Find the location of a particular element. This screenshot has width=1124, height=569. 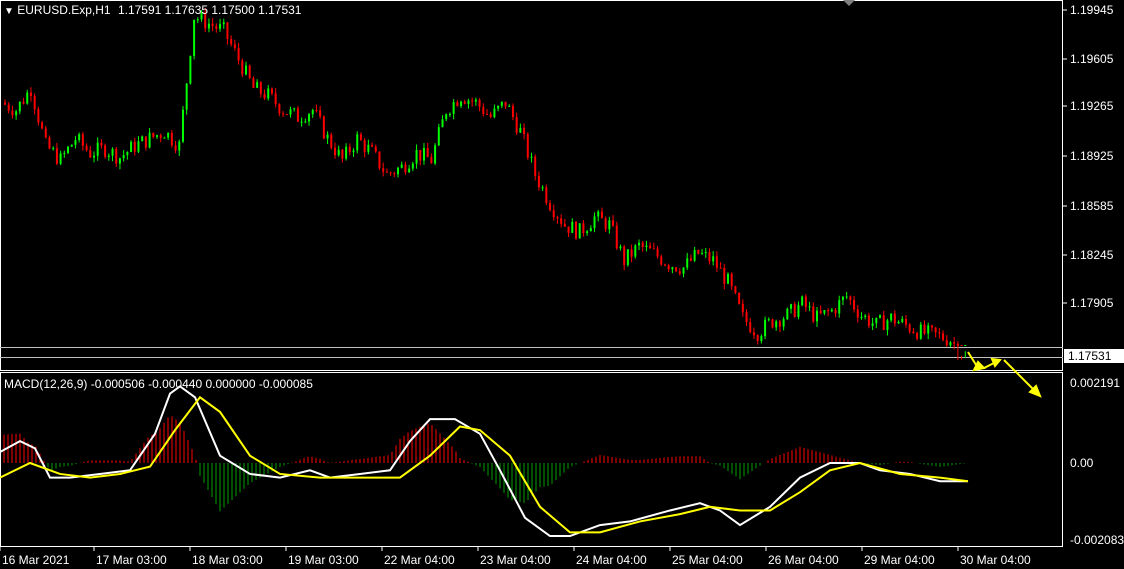

macd-tick-label: -0.002083 is located at coordinates (1097, 540).